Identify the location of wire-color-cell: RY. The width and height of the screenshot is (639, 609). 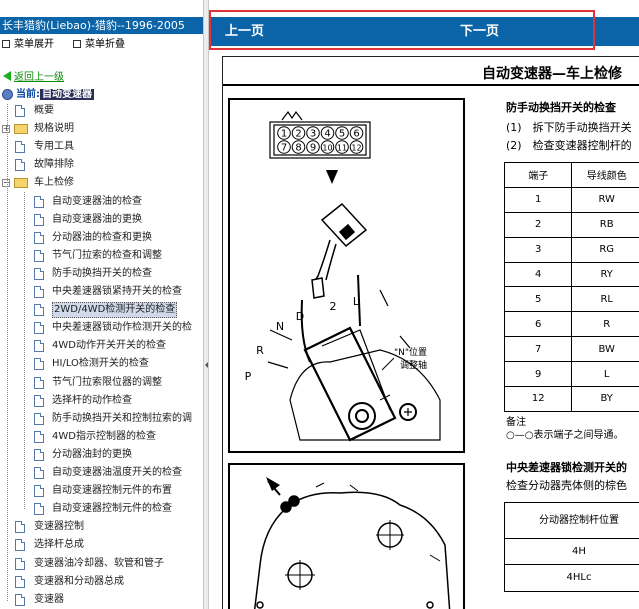
(605, 274).